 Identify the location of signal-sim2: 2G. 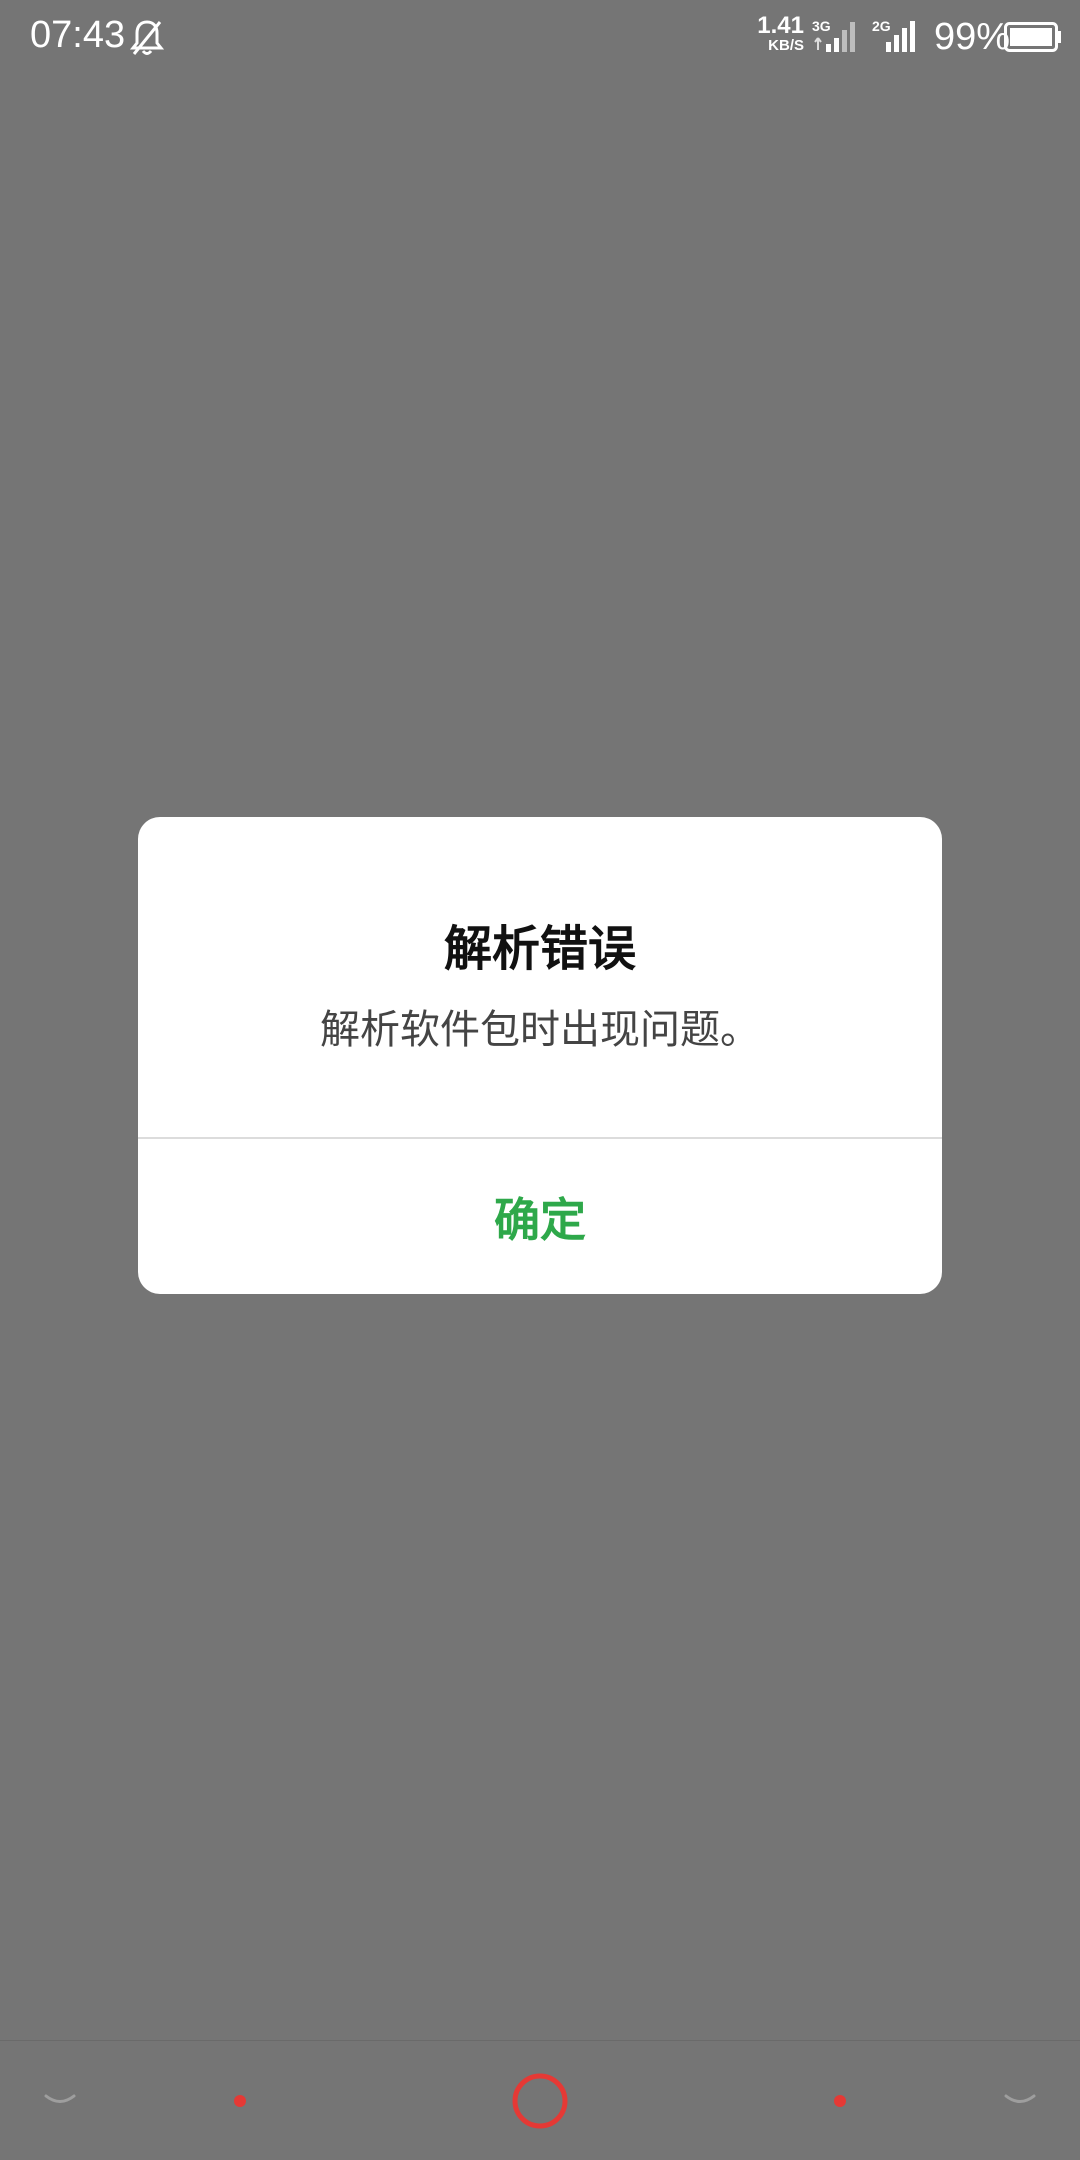
(897, 36).